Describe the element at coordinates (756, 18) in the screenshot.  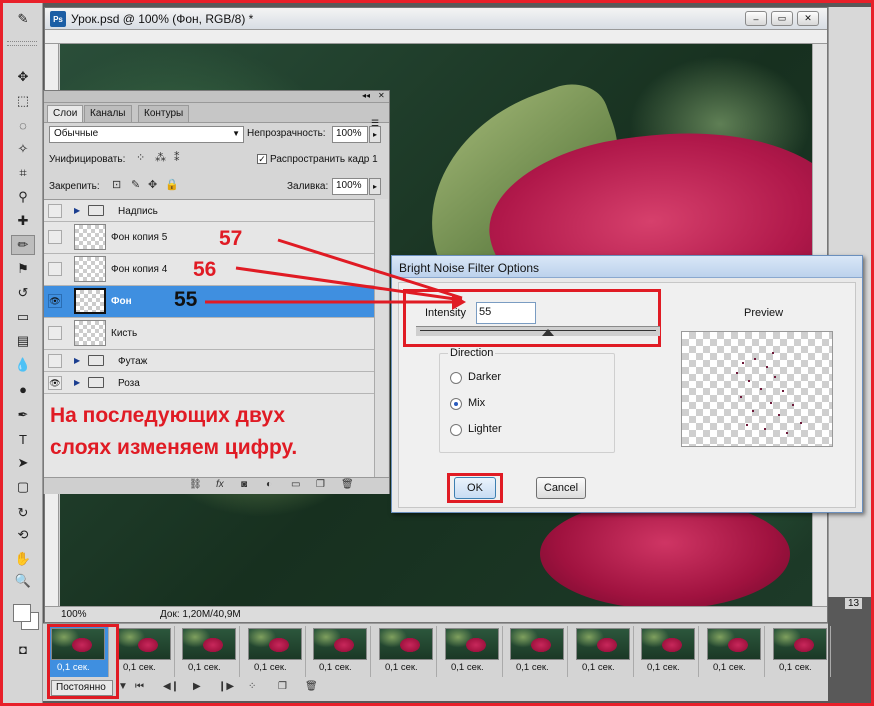
I see `minimize-button: –` at that location.